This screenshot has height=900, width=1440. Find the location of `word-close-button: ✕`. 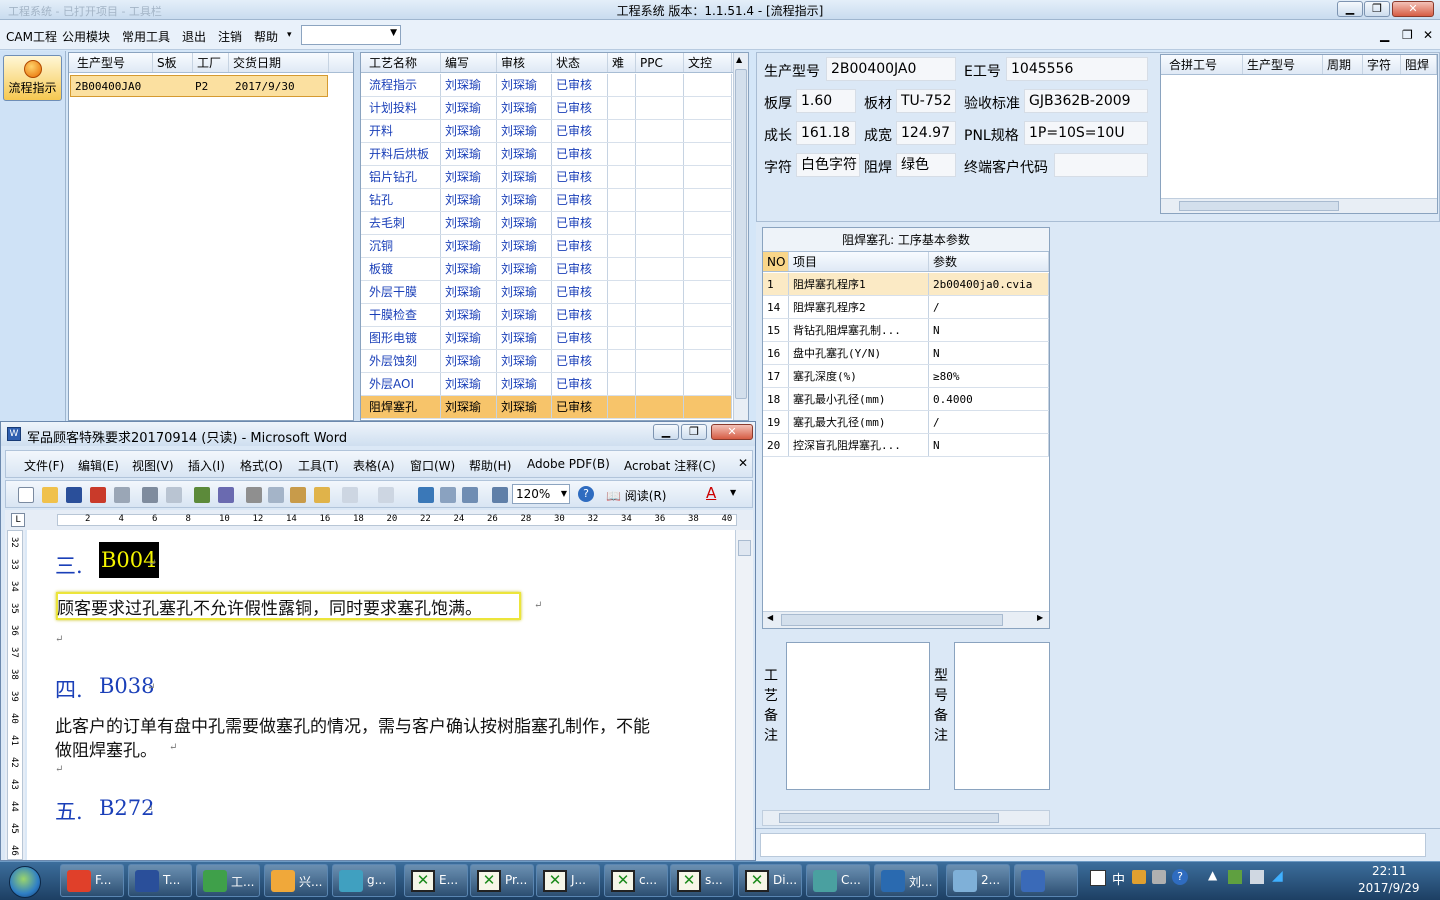

word-close-button: ✕ is located at coordinates (732, 432).